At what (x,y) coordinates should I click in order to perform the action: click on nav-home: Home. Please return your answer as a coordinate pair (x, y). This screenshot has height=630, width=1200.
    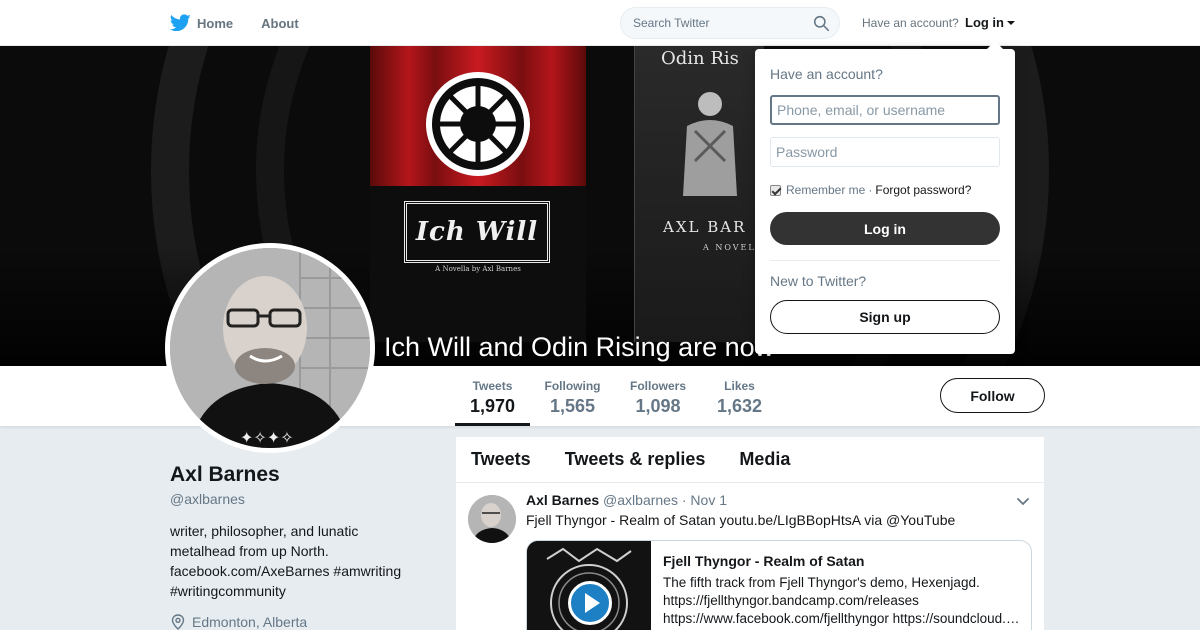
    Looking at the image, I should click on (201, 23).